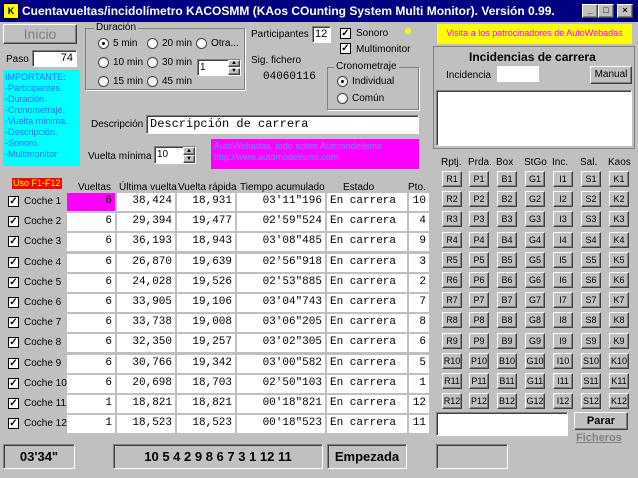  What do you see at coordinates (535, 320) in the screenshot?
I see `incident-button-g8: G8` at bounding box center [535, 320].